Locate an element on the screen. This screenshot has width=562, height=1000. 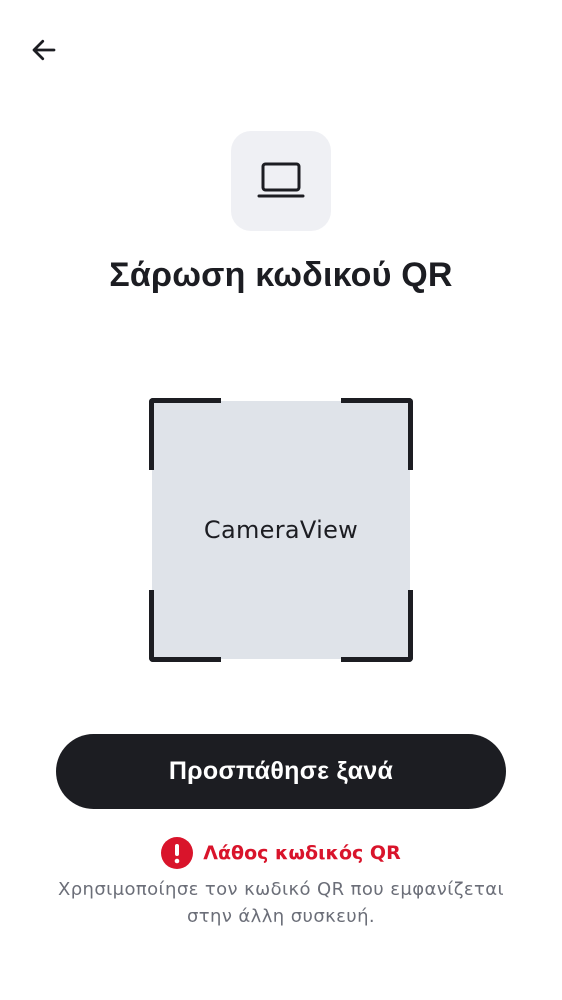
arrow-left-icon is located at coordinates (44, 50).